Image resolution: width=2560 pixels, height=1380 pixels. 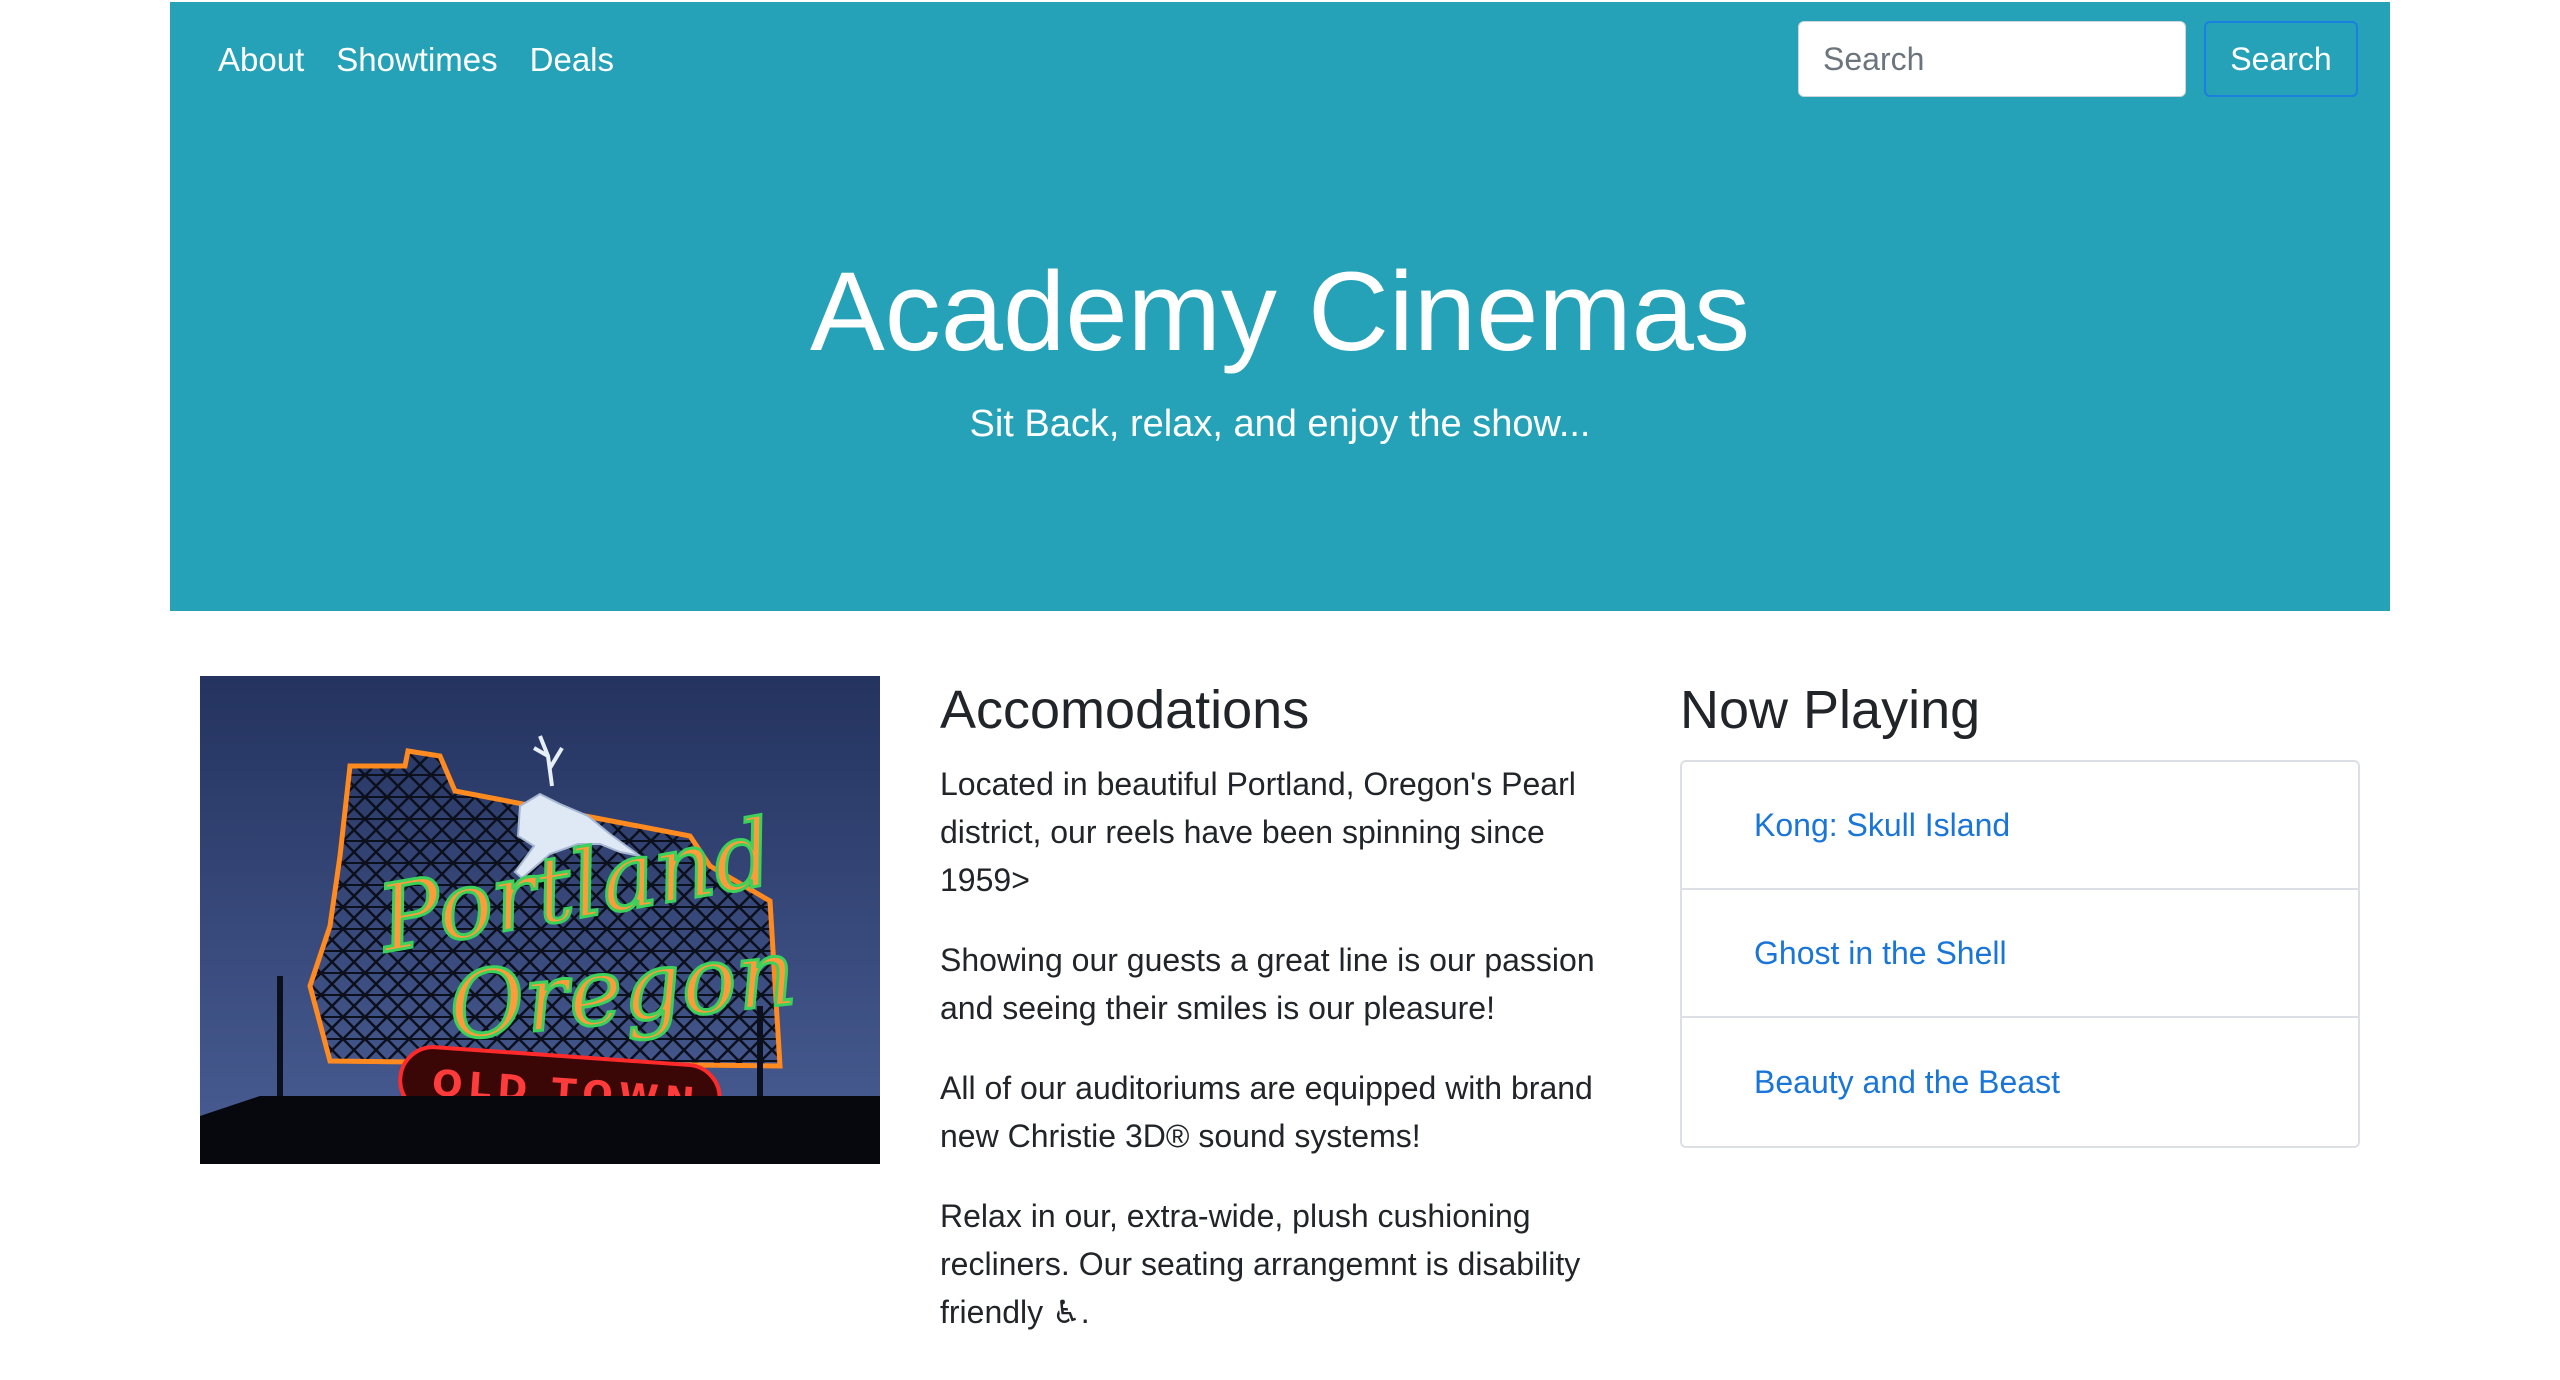 What do you see at coordinates (2020, 1082) in the screenshot?
I see `movie-link-beauty-and-the-beast: Beauty and the Beast` at bounding box center [2020, 1082].